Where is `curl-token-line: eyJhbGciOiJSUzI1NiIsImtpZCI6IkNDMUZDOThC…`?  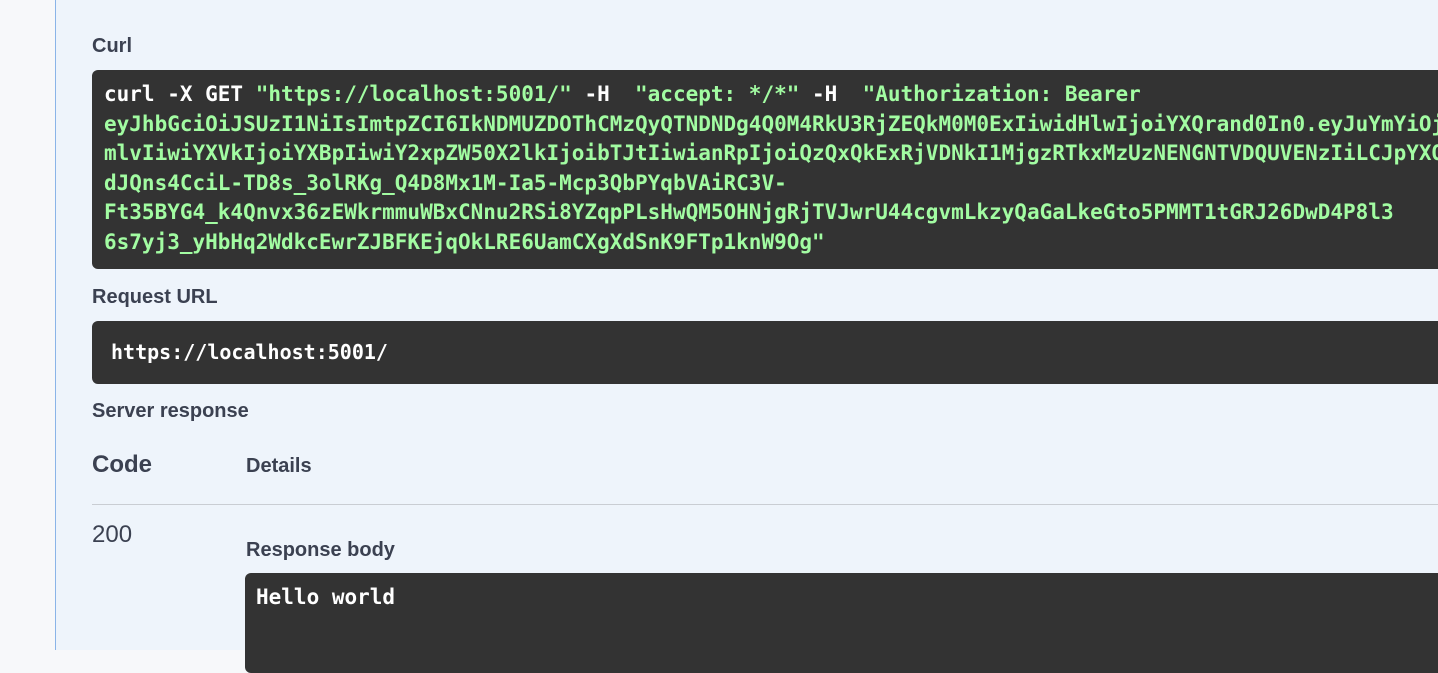
curl-token-line: eyJhbGciOiJSUzI1NiIsImtpZCI6IkNDMUZDOThC… is located at coordinates (771, 123).